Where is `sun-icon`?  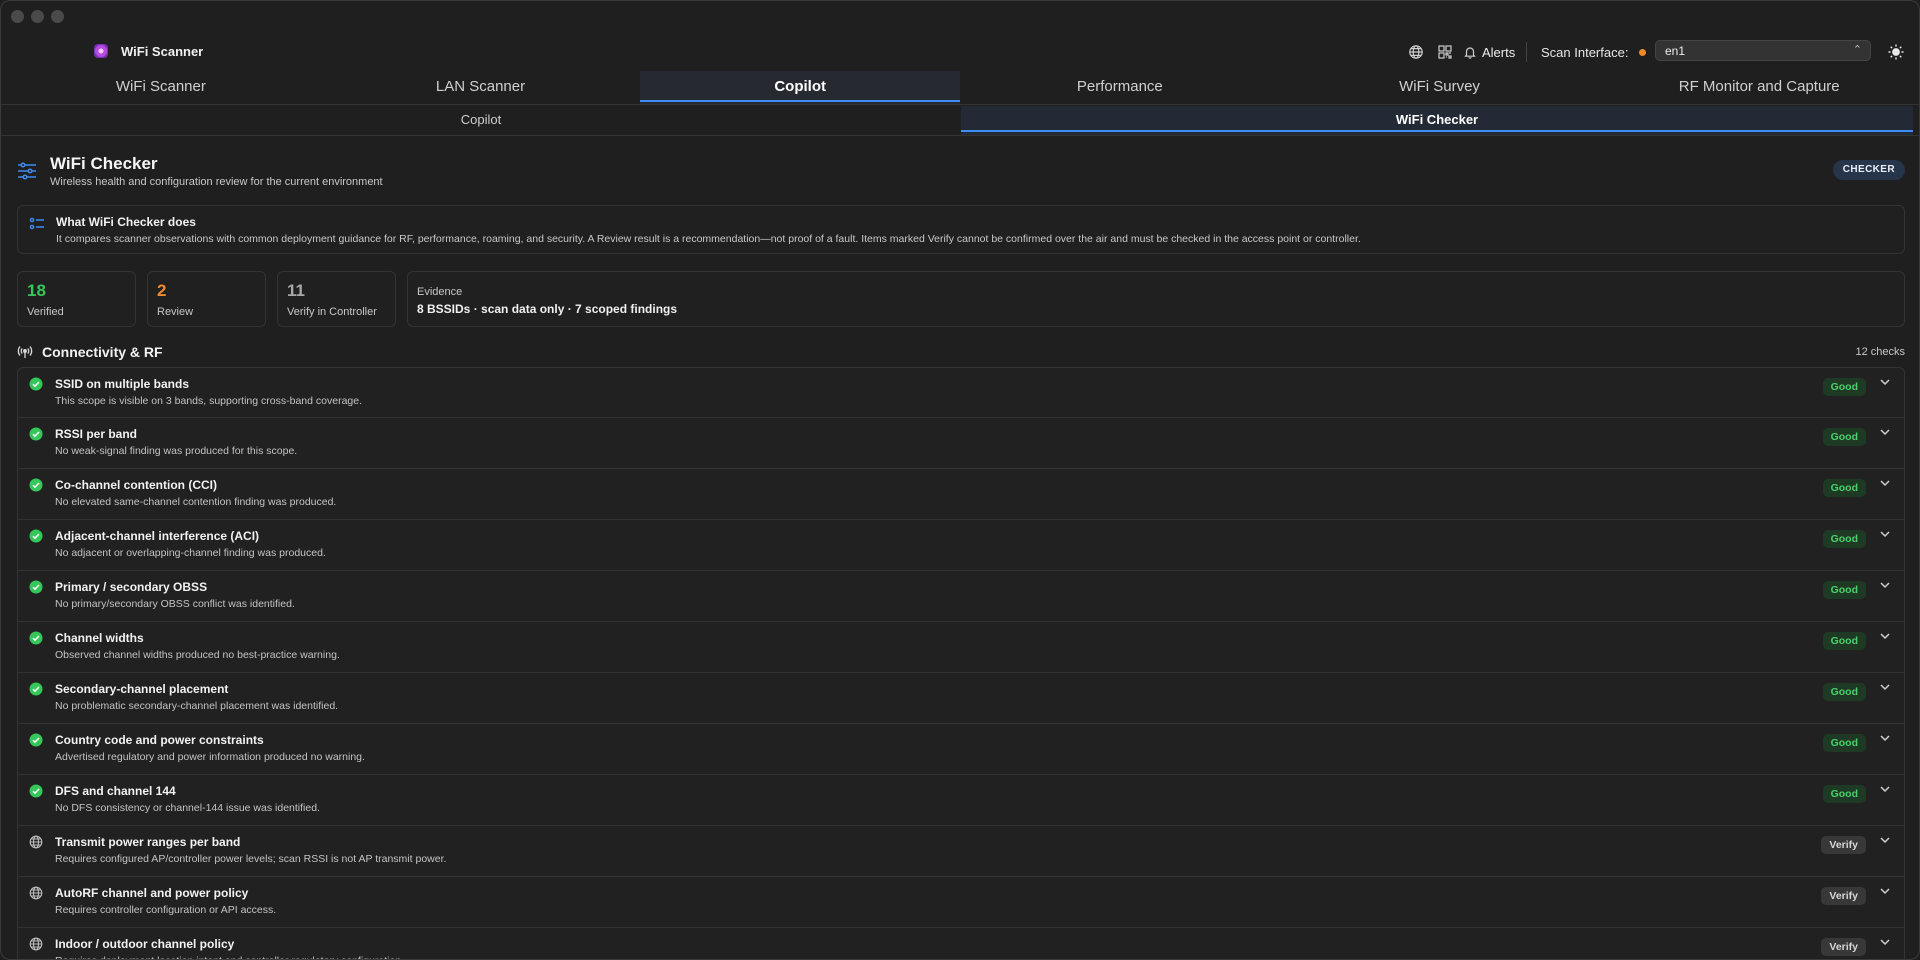 sun-icon is located at coordinates (1896, 52).